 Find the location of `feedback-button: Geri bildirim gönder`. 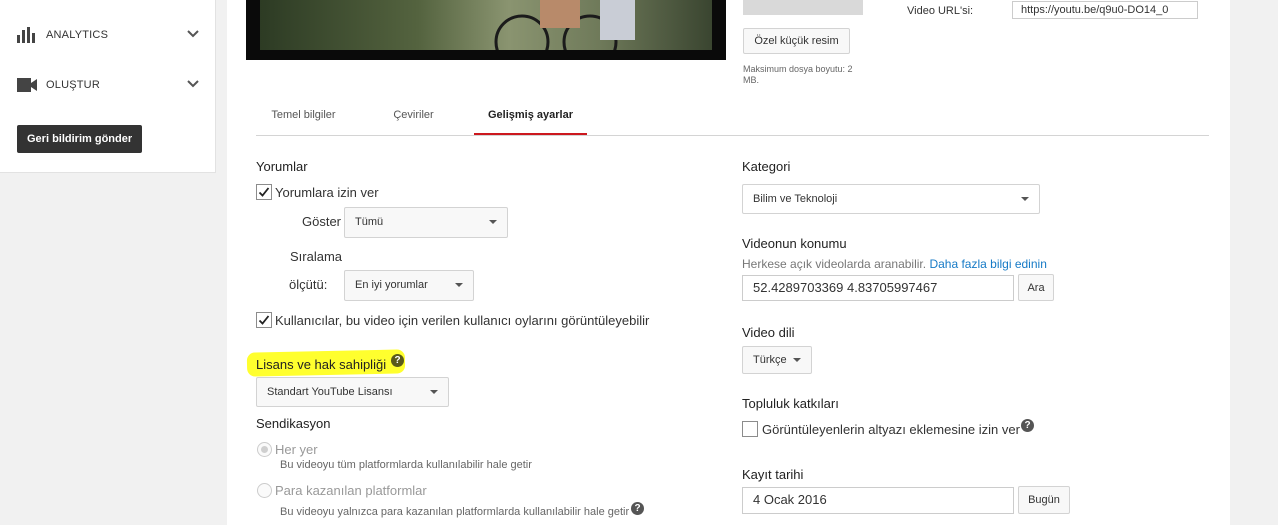

feedback-button: Geri bildirim gönder is located at coordinates (80, 139).